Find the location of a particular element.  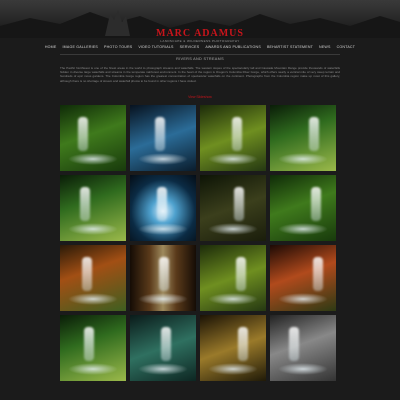

nav-services: SERVICES is located at coordinates (190, 47).